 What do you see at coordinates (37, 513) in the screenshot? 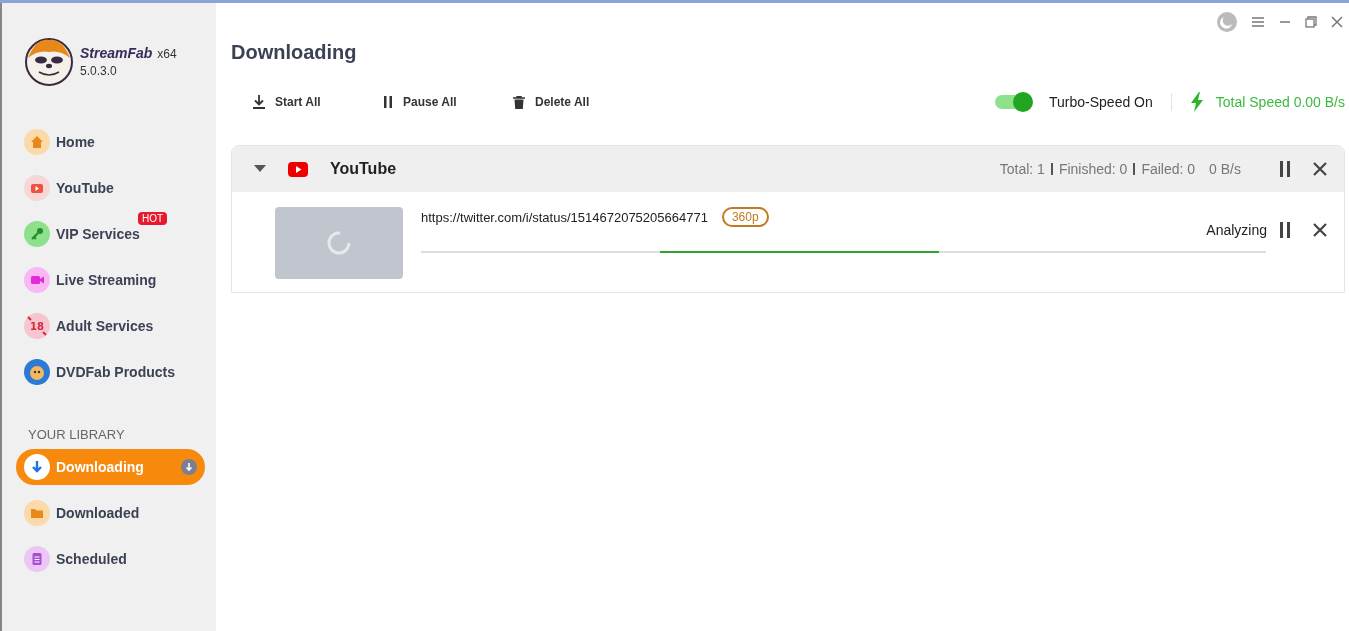
I see `folder-icon` at bounding box center [37, 513].